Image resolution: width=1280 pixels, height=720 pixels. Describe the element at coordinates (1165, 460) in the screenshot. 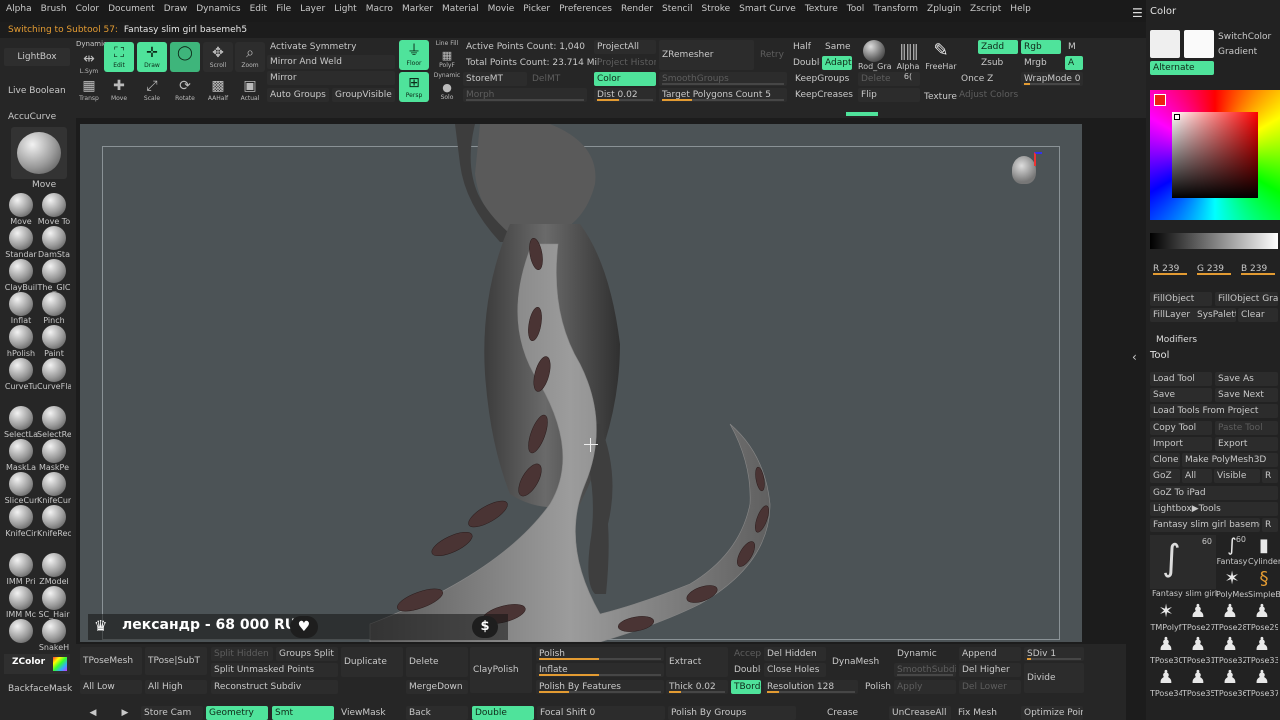

I see `clone-button: Clone` at that location.